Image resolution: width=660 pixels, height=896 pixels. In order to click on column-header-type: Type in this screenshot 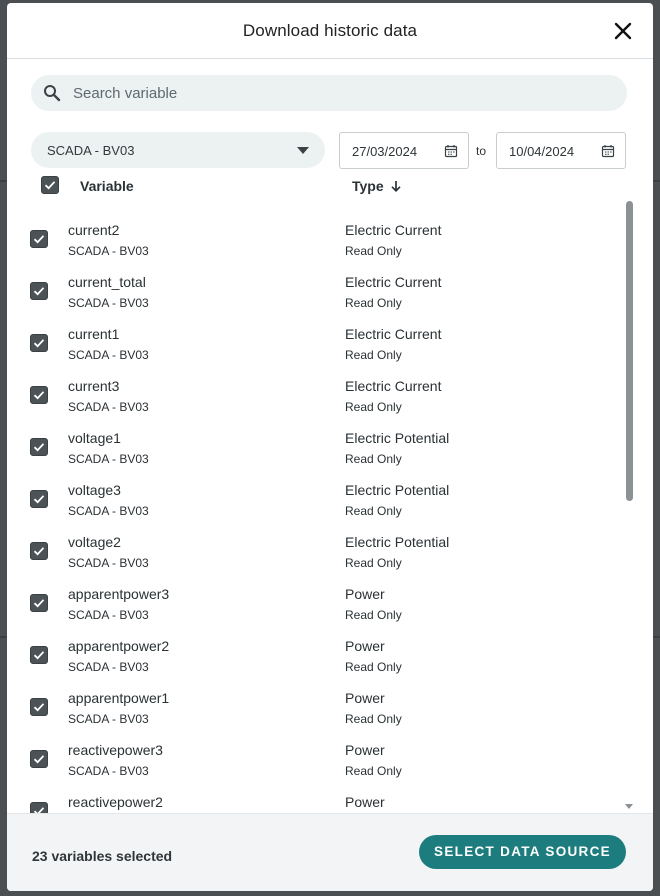, I will do `click(377, 186)`.